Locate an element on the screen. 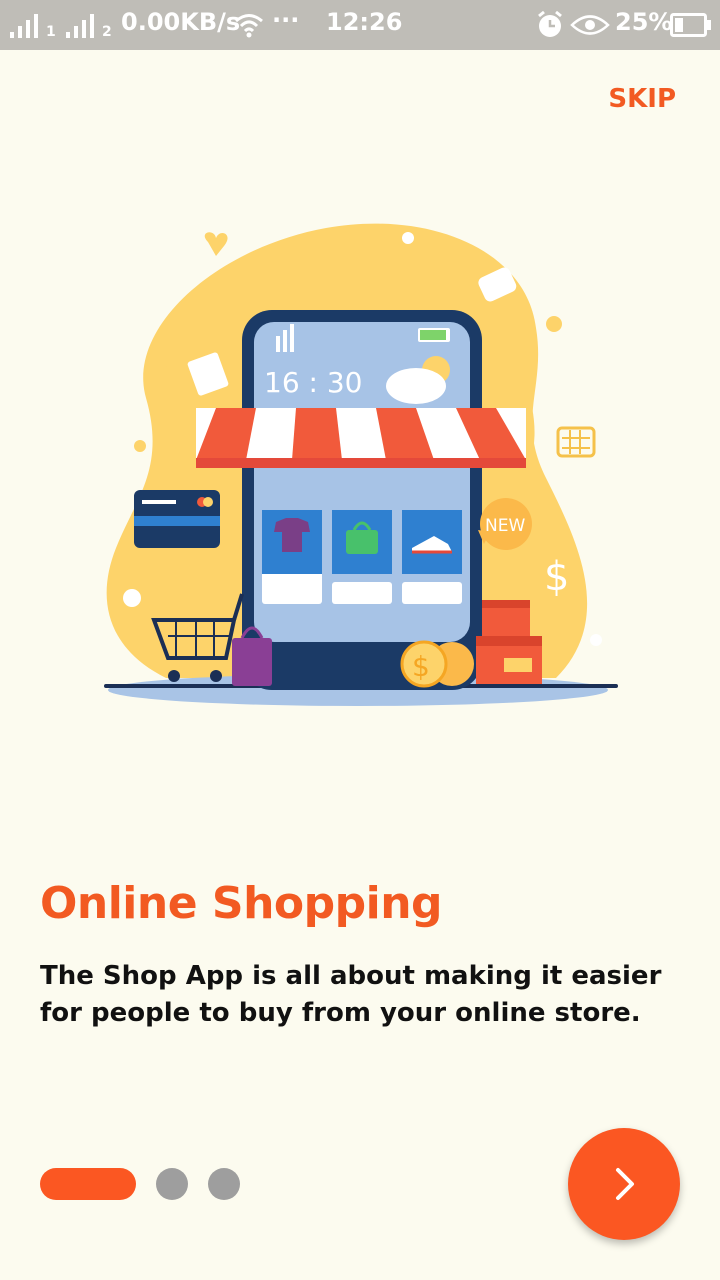 The image size is (720, 1280). battery-percent: 25% is located at coordinates (644, 22).